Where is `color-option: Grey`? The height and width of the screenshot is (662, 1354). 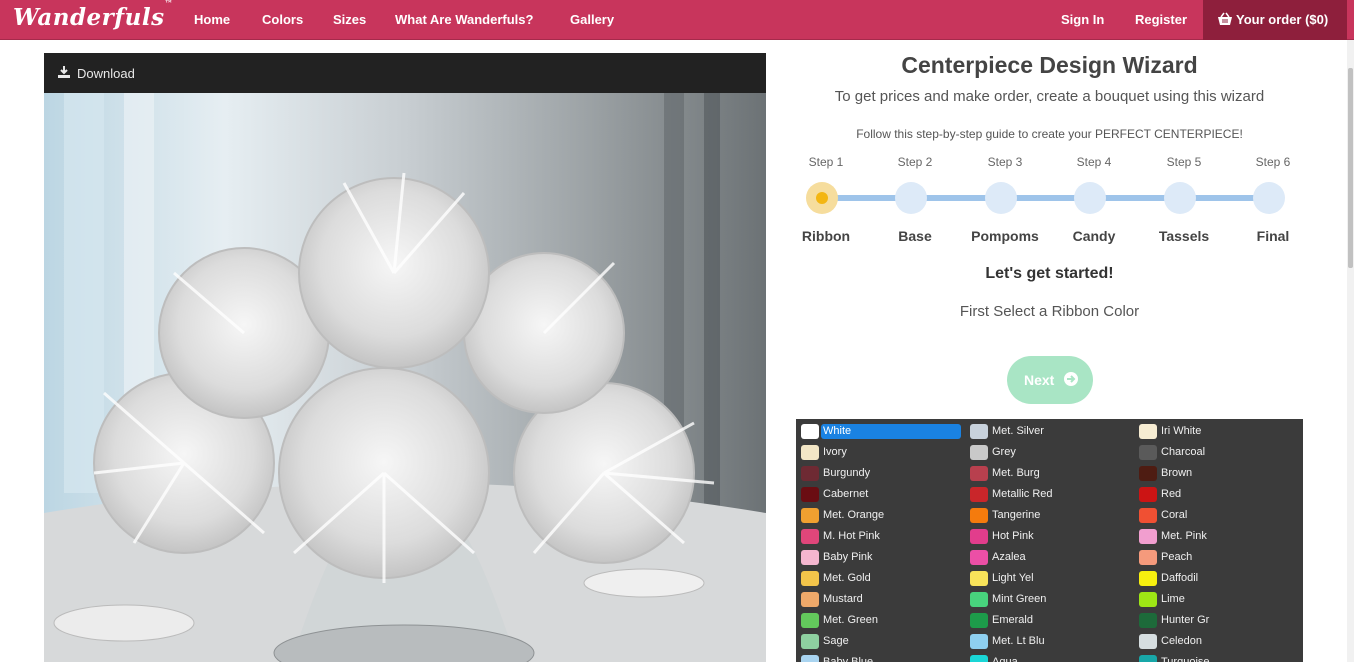
color-option: Grey is located at coordinates (1050, 453).